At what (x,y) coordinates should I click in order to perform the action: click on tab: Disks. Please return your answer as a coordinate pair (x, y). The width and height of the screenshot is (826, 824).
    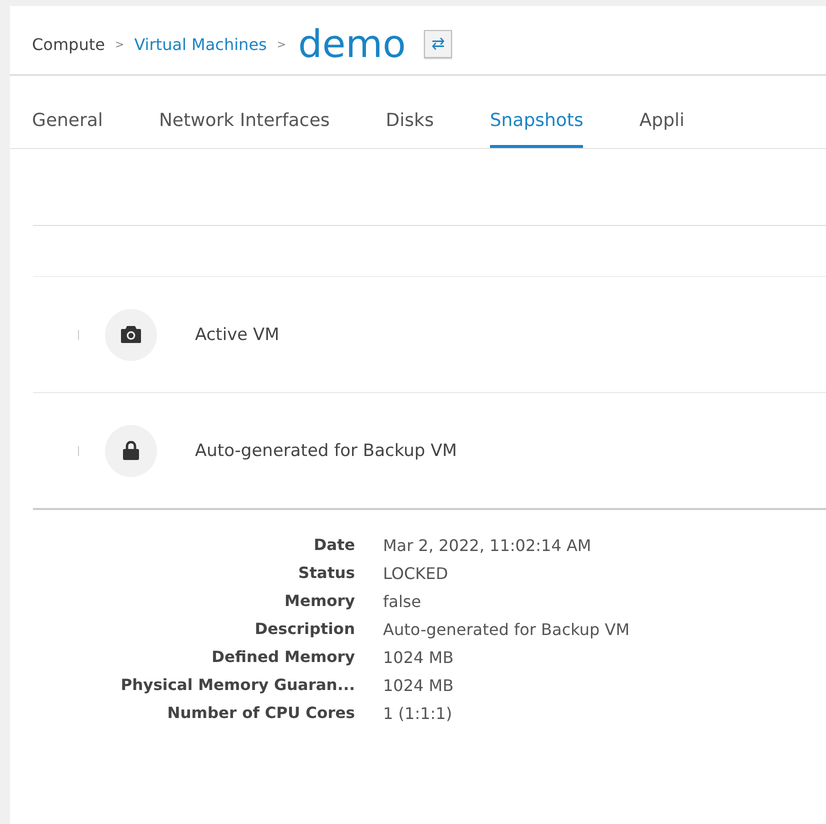
    Looking at the image, I should click on (410, 126).